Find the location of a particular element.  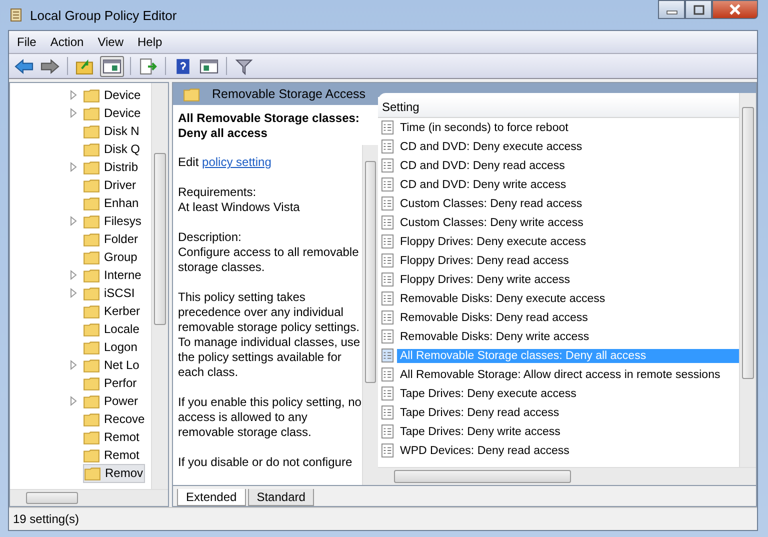

window-title: Local Group Policy Editor is located at coordinates (103, 15).